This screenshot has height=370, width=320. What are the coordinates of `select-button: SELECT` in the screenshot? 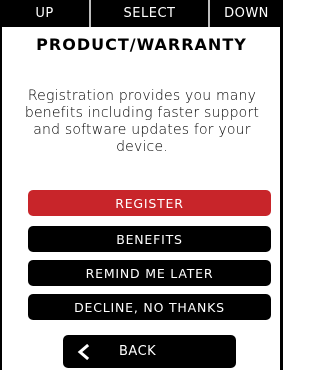 It's located at (149, 13).